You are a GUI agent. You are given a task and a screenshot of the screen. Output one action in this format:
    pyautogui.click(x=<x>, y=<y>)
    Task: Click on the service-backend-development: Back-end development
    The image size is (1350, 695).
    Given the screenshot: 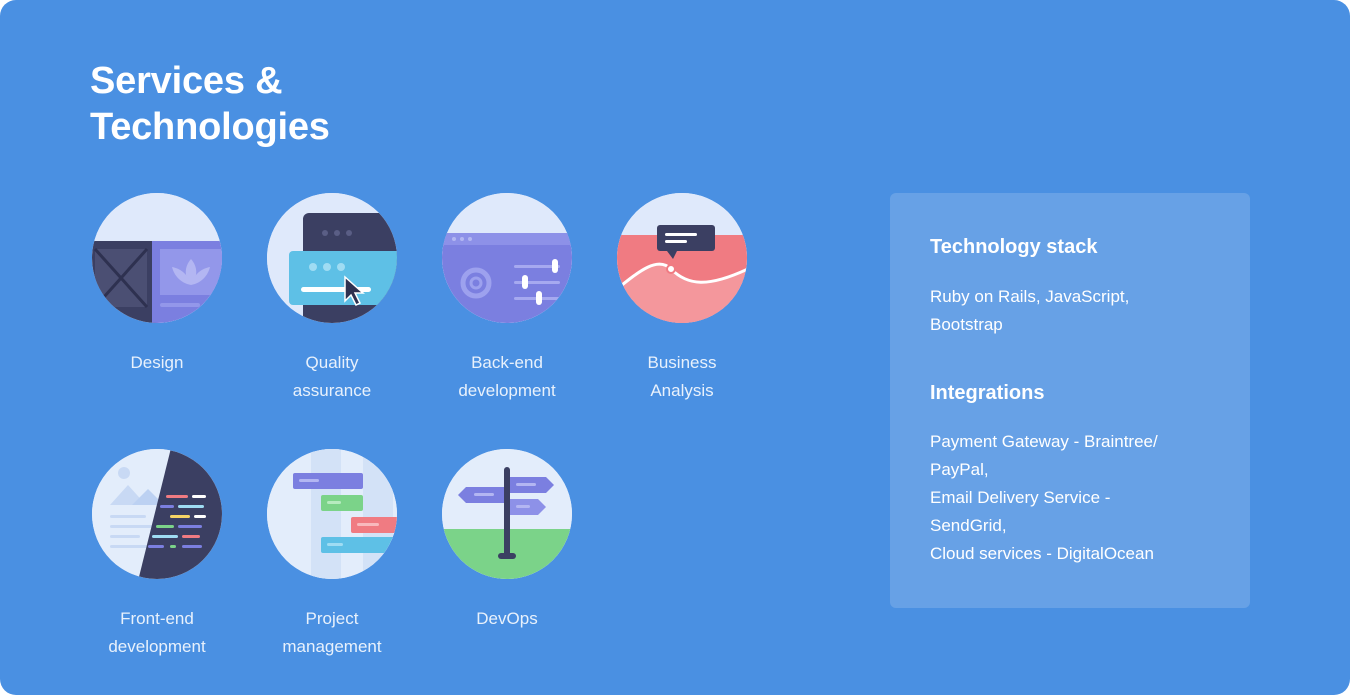 What is the action you would take?
    pyautogui.click(x=507, y=299)
    